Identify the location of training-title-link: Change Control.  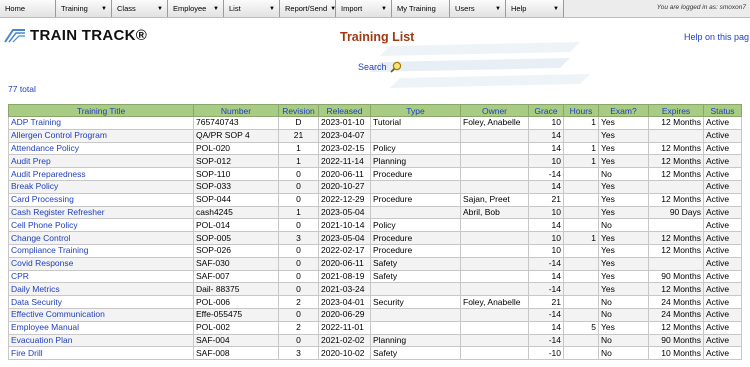
(101, 238).